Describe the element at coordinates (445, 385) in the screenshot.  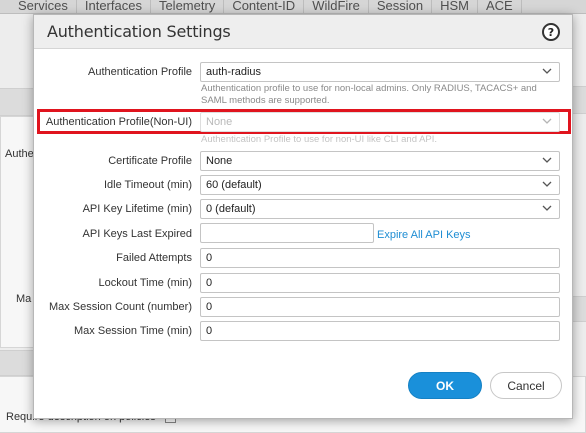
I see `ok-button: OK` at that location.